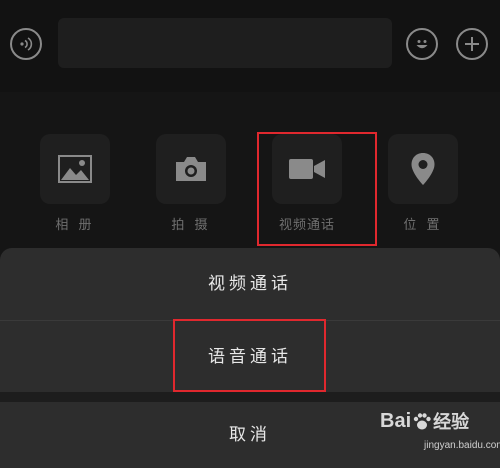  I want to click on tool-camera-tile, so click(191, 169).